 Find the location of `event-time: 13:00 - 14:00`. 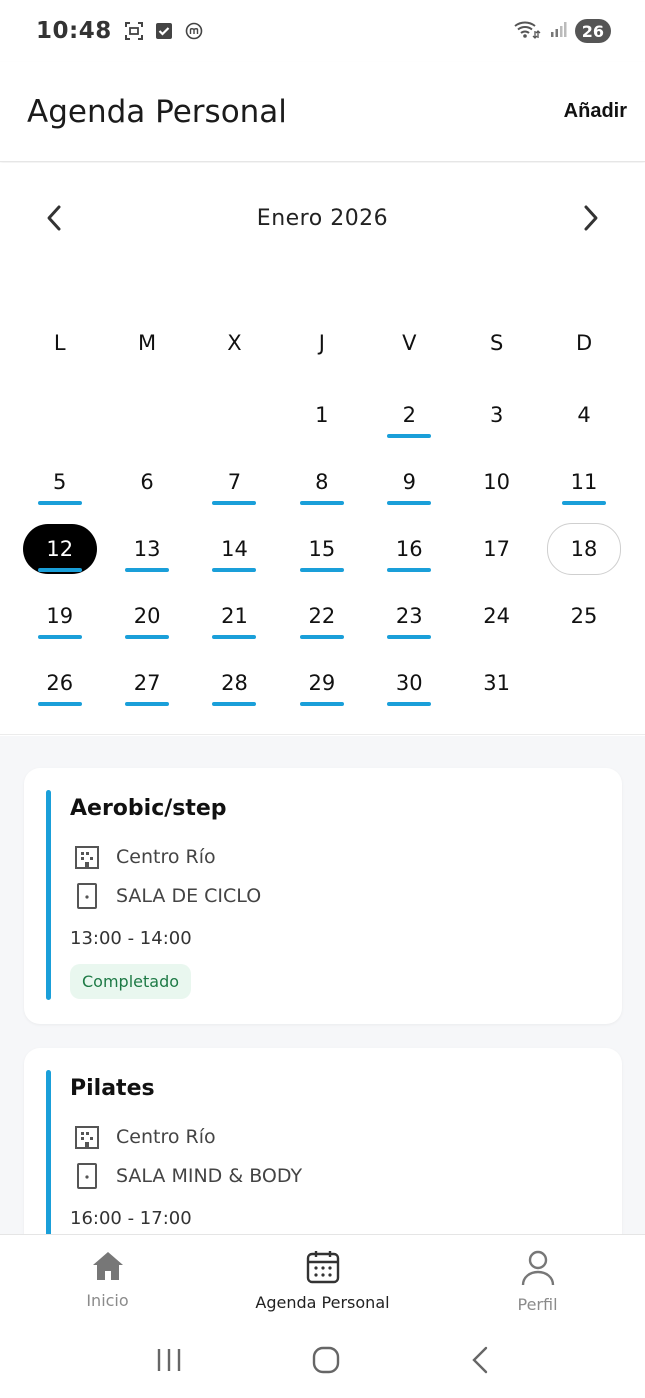

event-time: 13:00 - 14:00 is located at coordinates (131, 938).